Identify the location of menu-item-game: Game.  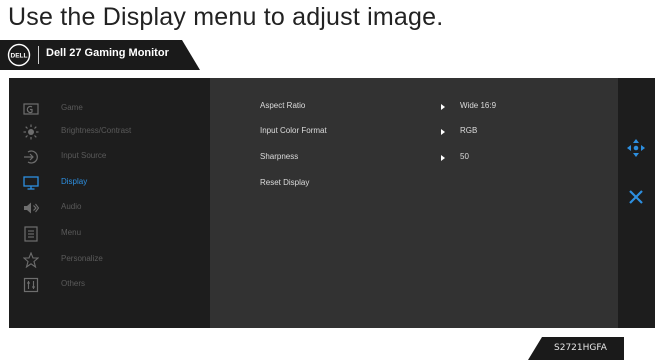
(109, 109).